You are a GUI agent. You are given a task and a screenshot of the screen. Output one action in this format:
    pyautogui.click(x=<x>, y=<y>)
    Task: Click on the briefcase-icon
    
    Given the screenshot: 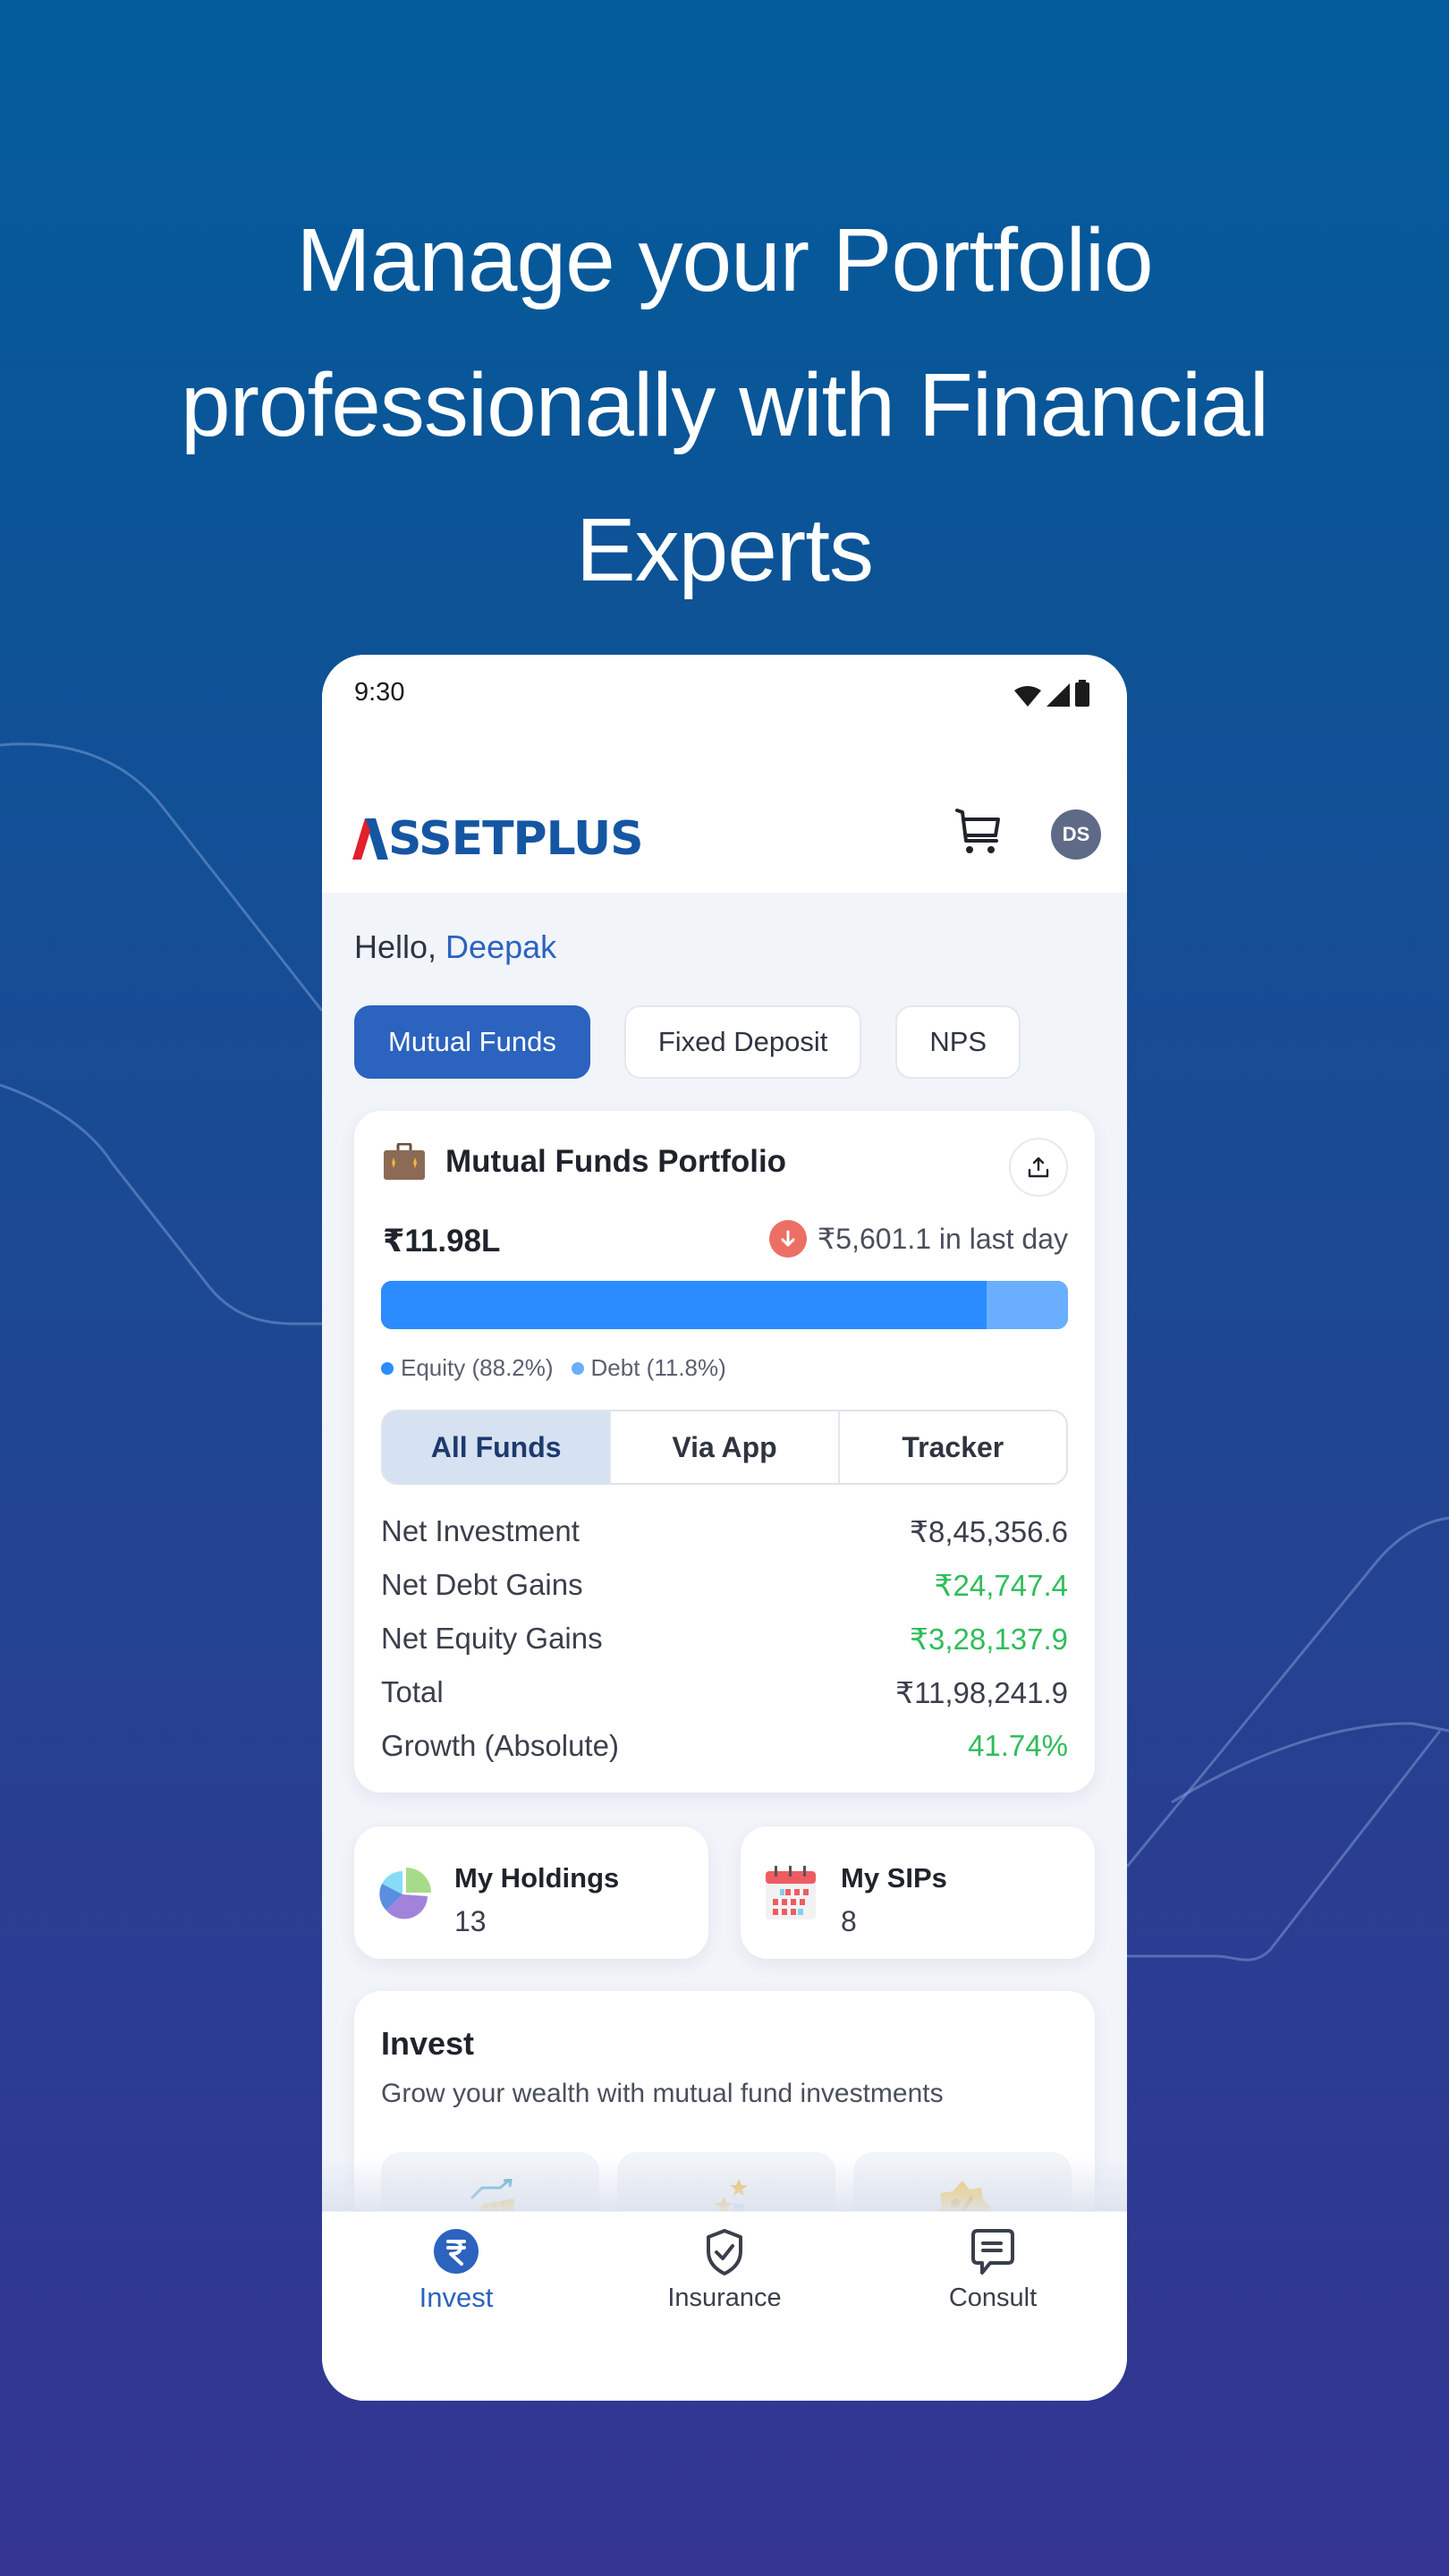 What is the action you would take?
    pyautogui.click(x=404, y=1161)
    